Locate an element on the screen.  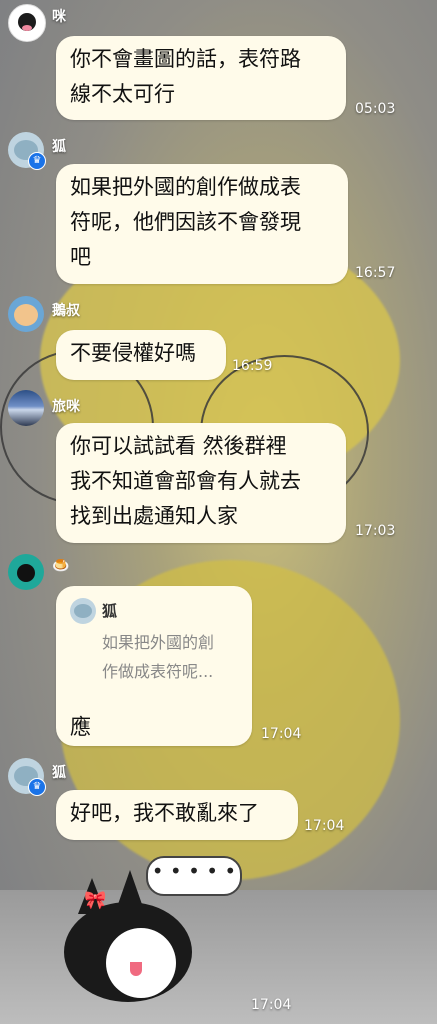
pudding-icon: 🍮 is located at coordinates (61, 566).